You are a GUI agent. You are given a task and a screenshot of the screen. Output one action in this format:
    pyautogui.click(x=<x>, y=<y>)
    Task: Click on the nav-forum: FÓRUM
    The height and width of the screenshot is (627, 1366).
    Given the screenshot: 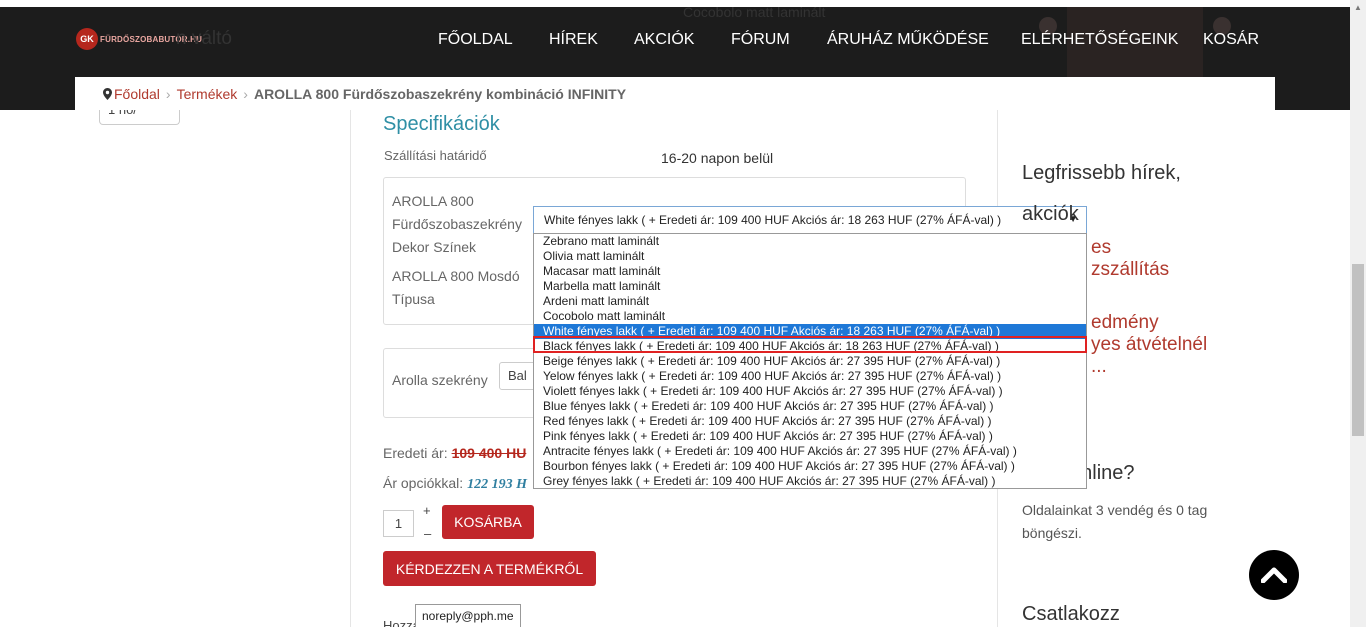 What is the action you would take?
    pyautogui.click(x=760, y=40)
    